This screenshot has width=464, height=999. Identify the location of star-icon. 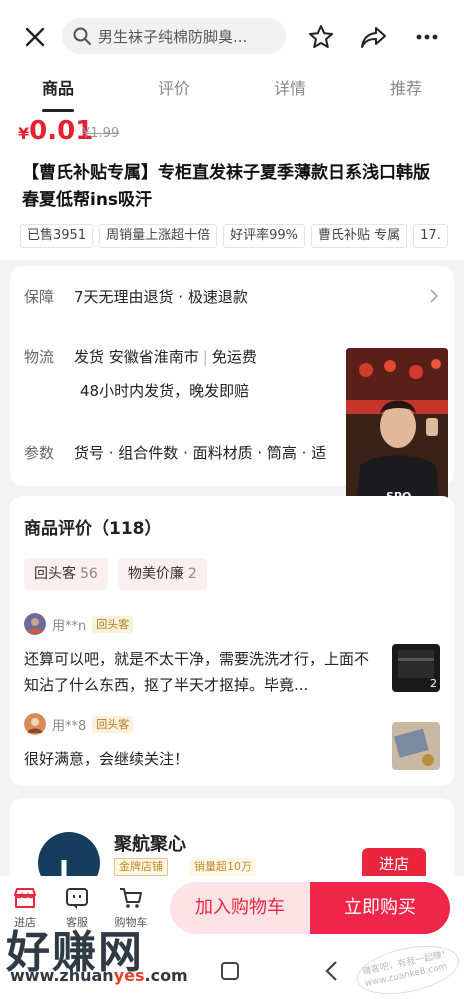
(321, 37).